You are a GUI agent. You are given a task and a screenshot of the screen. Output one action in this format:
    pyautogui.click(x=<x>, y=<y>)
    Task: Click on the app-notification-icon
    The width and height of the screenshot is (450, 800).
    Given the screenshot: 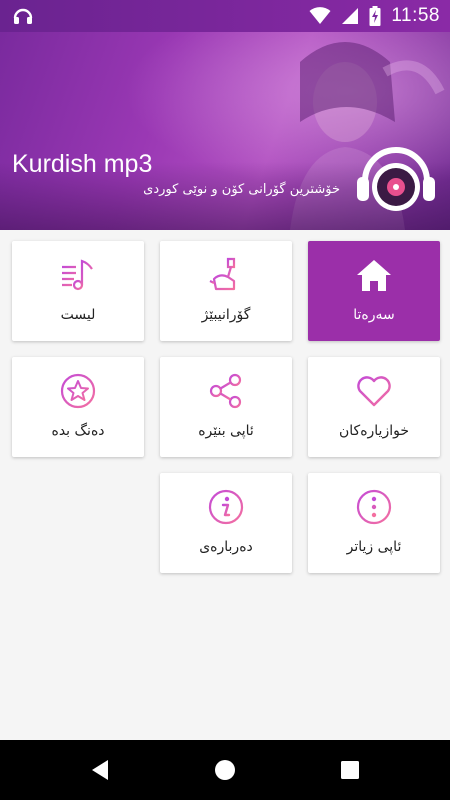 What is the action you would take?
    pyautogui.click(x=23, y=16)
    